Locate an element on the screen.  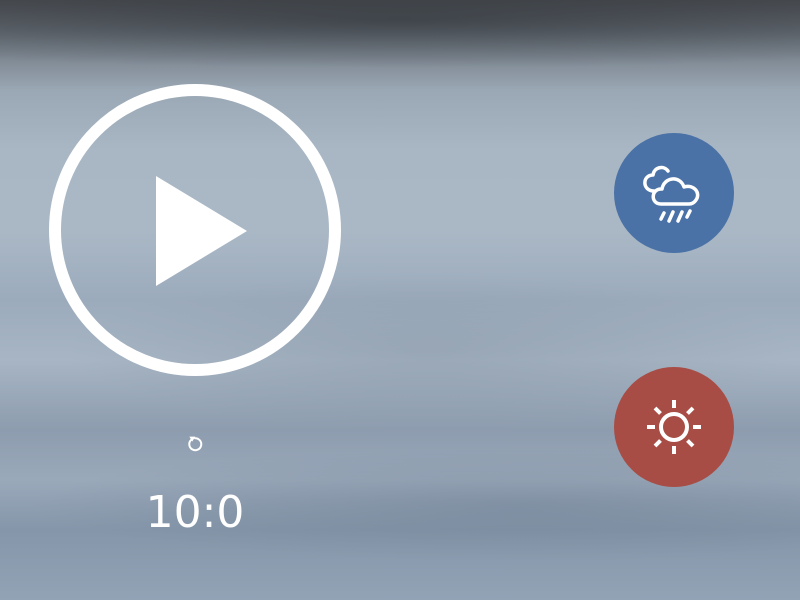
rain-button-background is located at coordinates (674, 193).